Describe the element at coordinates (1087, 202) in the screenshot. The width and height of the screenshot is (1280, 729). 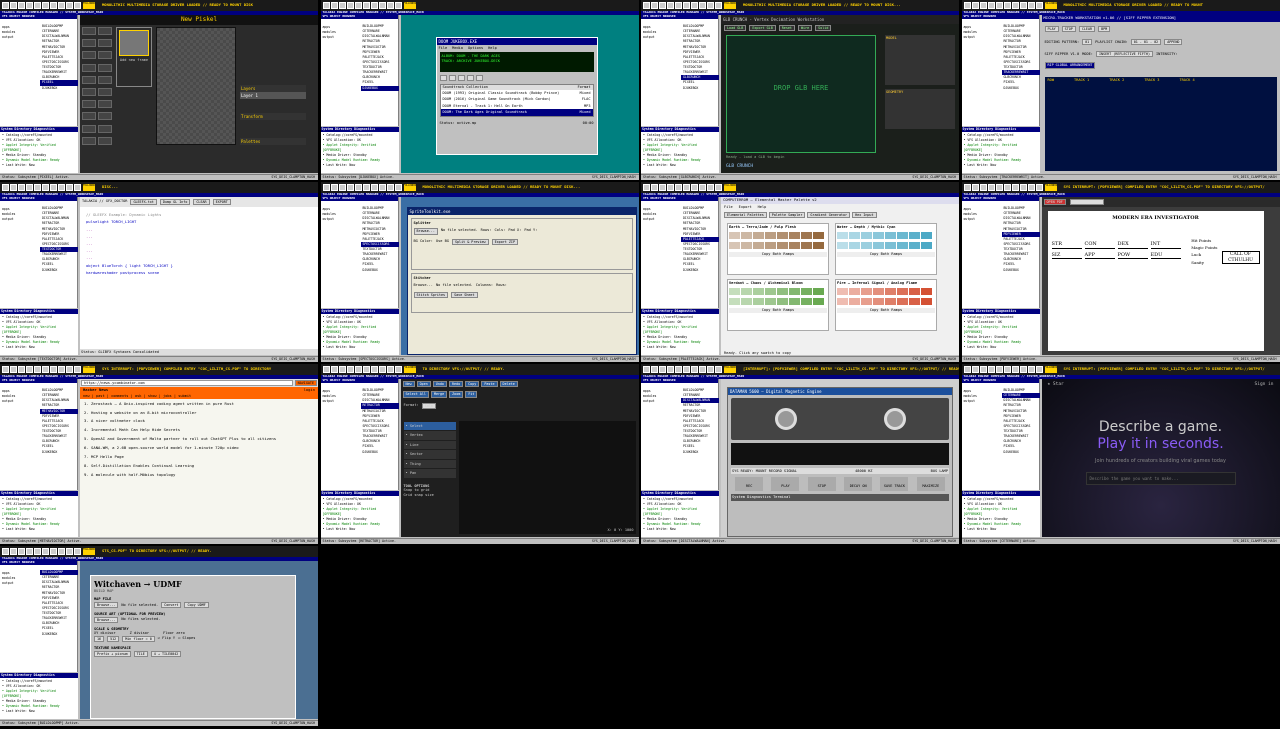
I see `zoom-select: Automatic Zoom` at that location.